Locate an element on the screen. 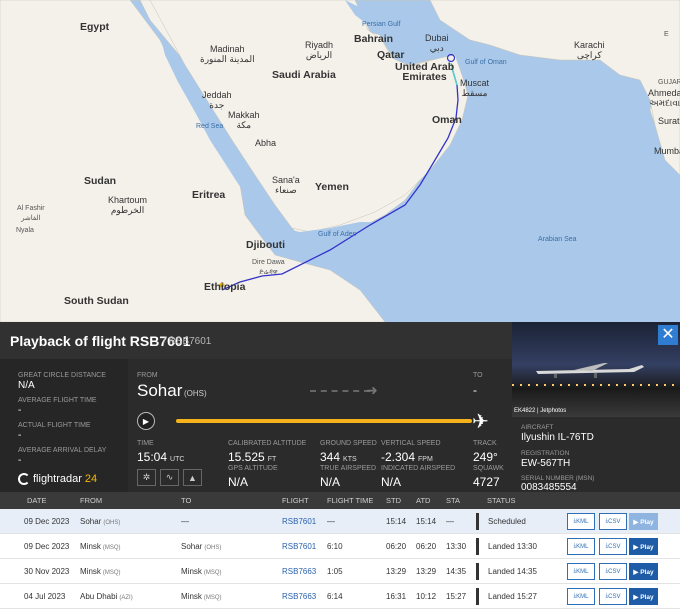 Image resolution: width=680 pixels, height=613 pixels. gps-alt-label: GPS ALTITUDE is located at coordinates (253, 468).